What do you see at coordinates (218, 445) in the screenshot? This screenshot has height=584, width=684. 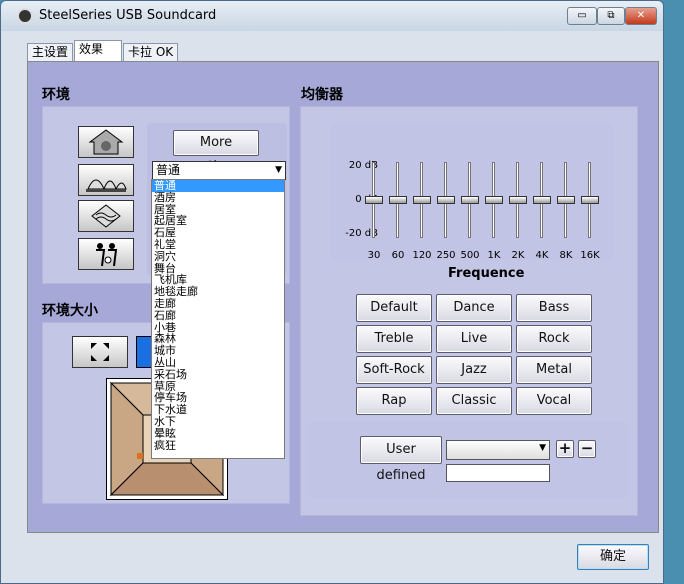 I see `dropdown-option: 疯狂` at bounding box center [218, 445].